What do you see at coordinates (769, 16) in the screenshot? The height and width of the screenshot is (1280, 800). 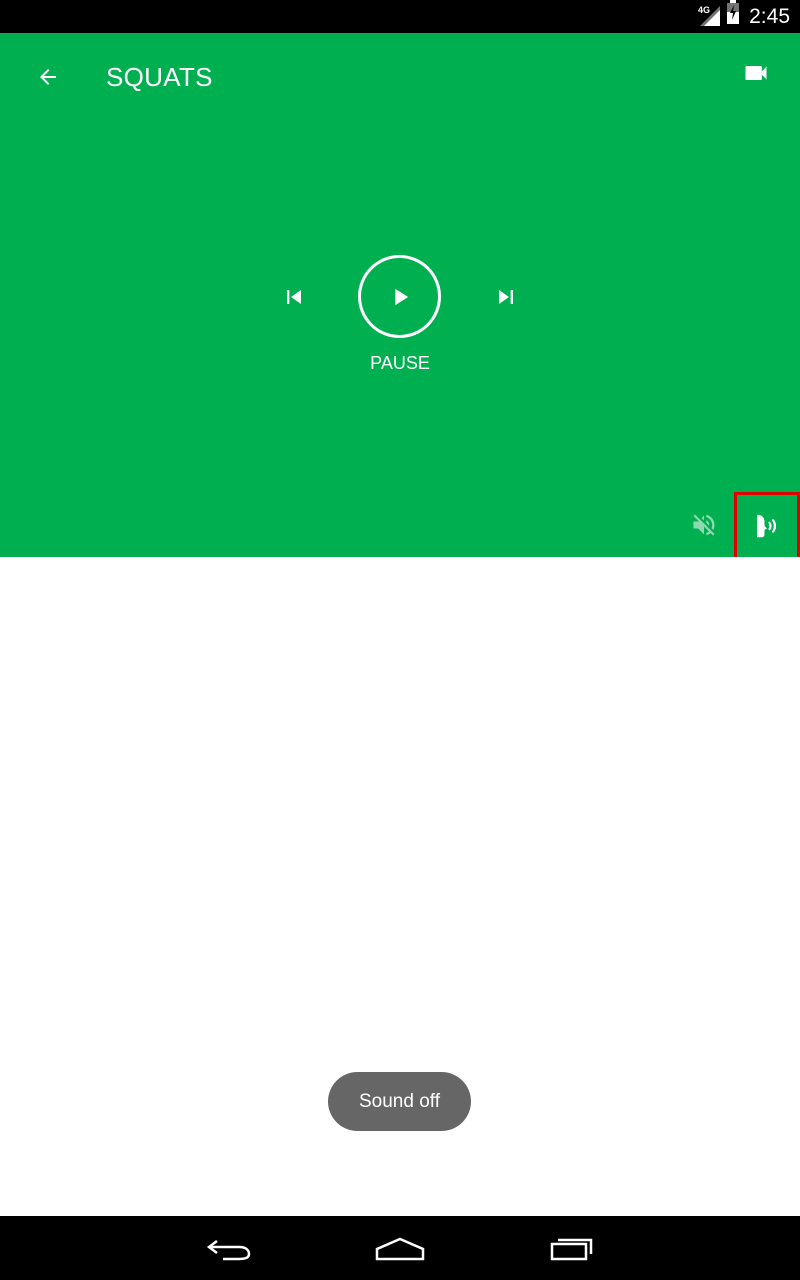 I see `status-time: 2:45` at bounding box center [769, 16].